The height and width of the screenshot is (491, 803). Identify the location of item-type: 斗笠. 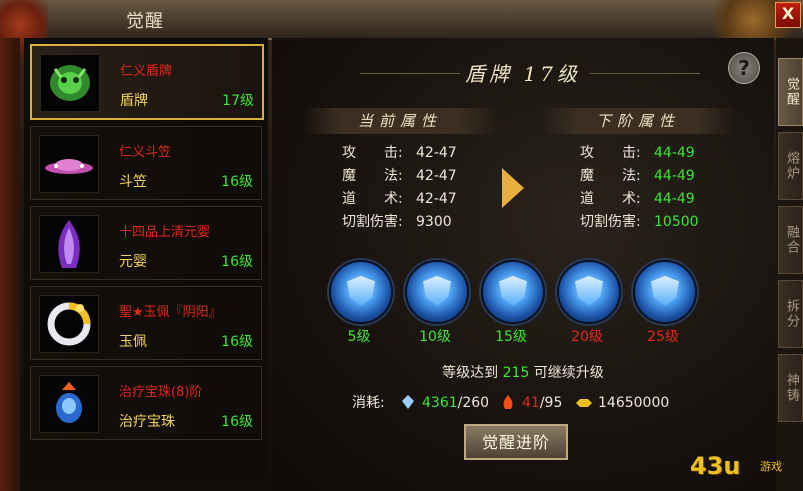
(133, 182).